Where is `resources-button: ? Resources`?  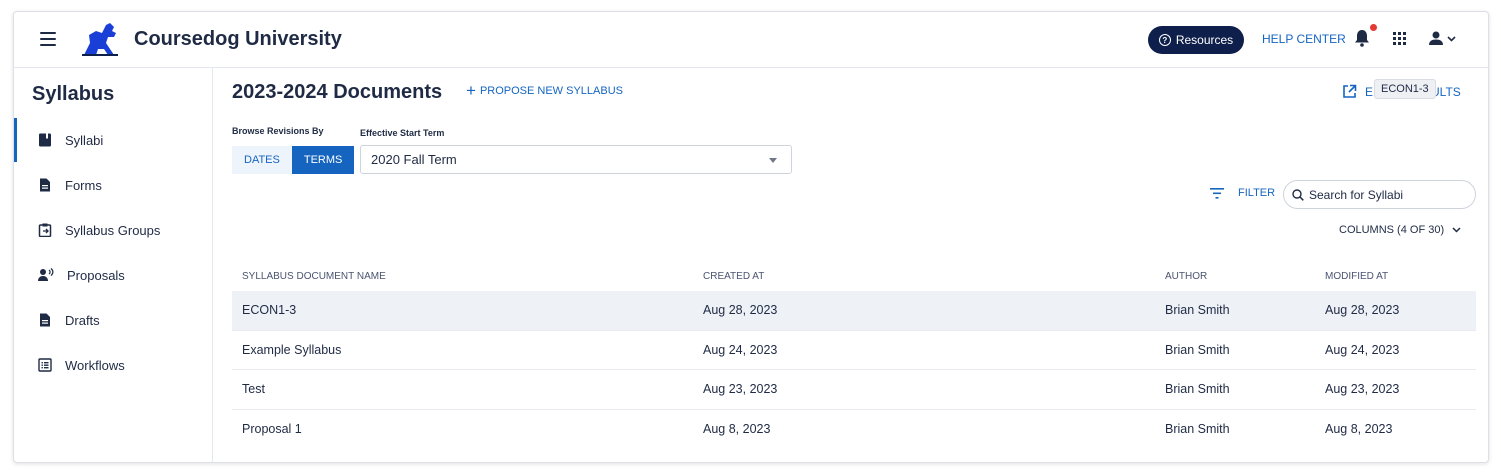
resources-button: ? Resources is located at coordinates (1196, 40).